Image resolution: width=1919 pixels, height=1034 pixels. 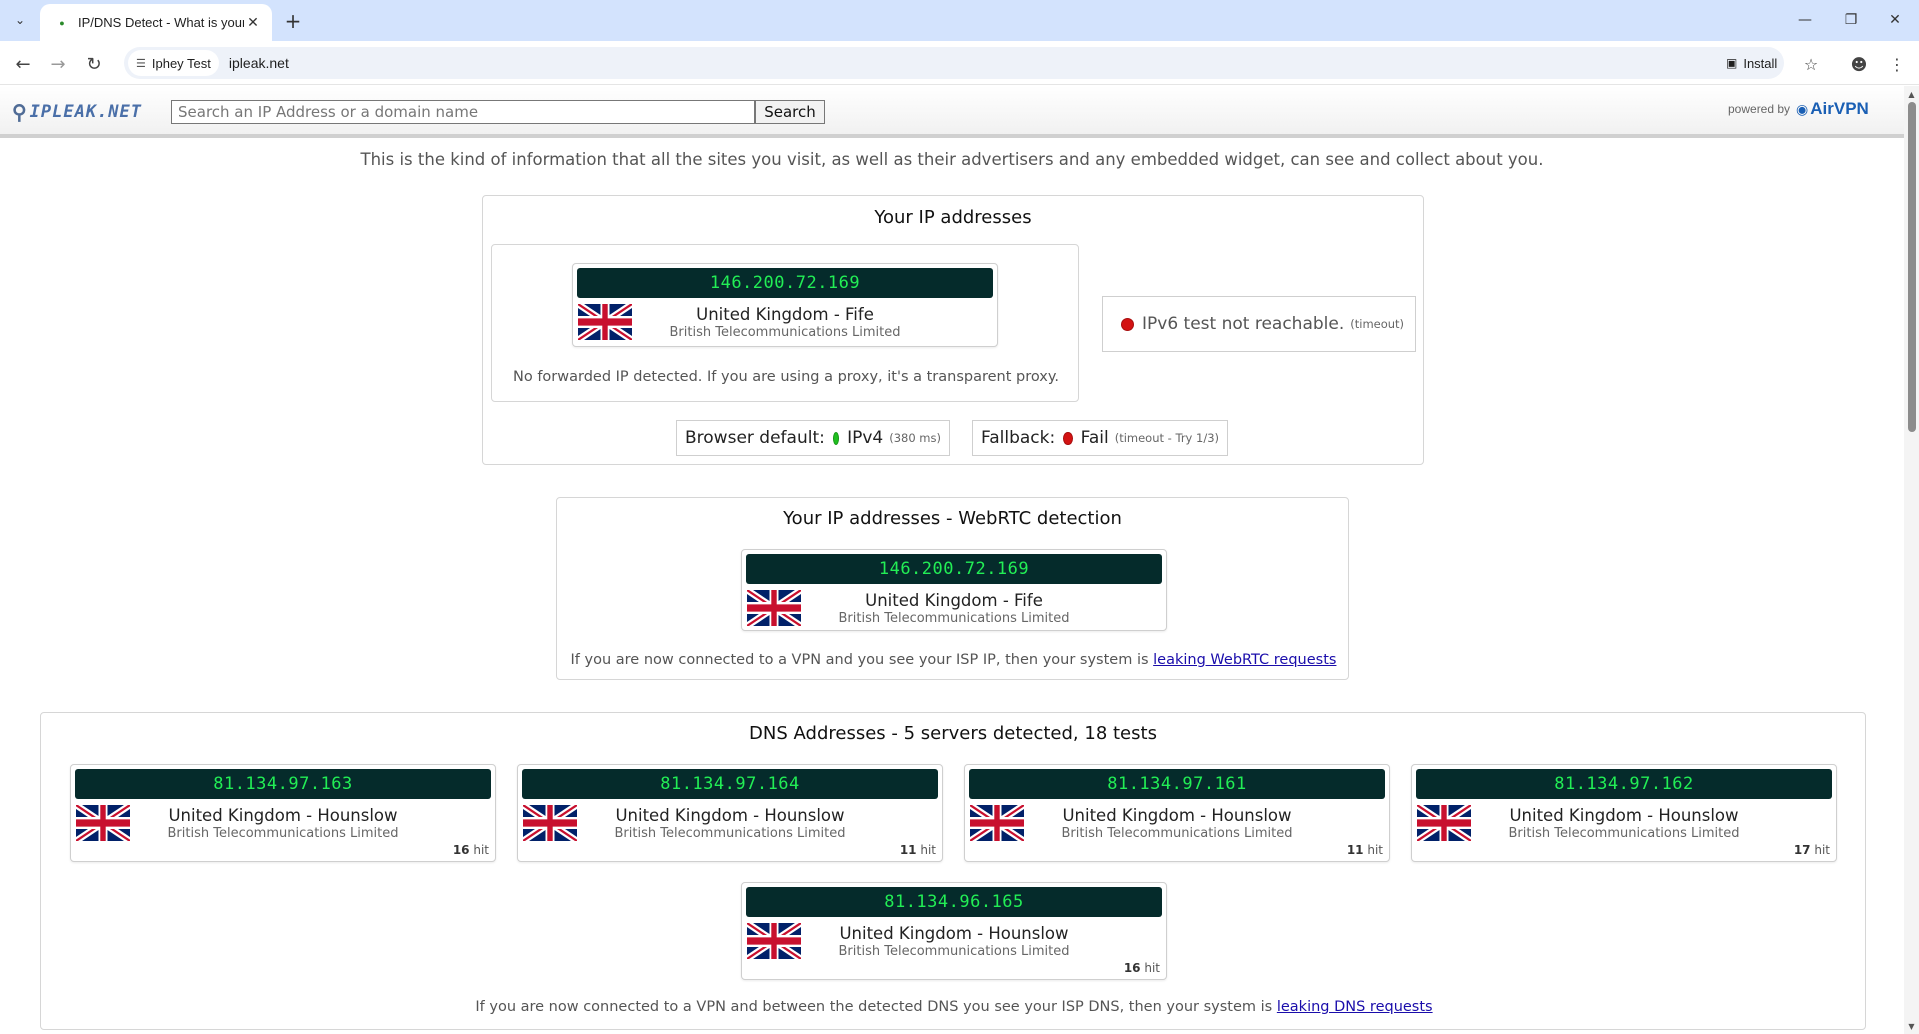 I want to click on ip-panel-title: Your IP addresses, so click(x=953, y=217).